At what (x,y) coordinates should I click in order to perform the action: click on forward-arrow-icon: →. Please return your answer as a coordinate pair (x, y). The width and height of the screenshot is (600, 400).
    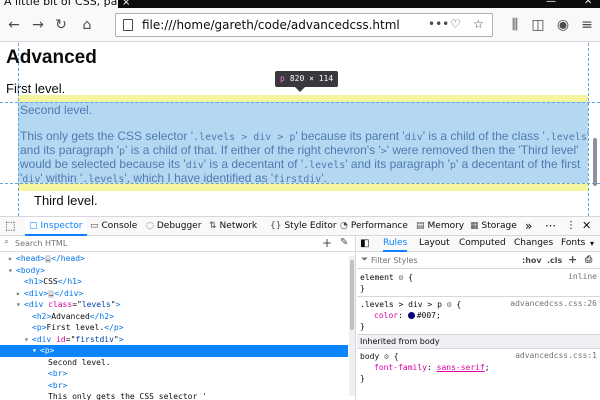
    Looking at the image, I should click on (38, 25).